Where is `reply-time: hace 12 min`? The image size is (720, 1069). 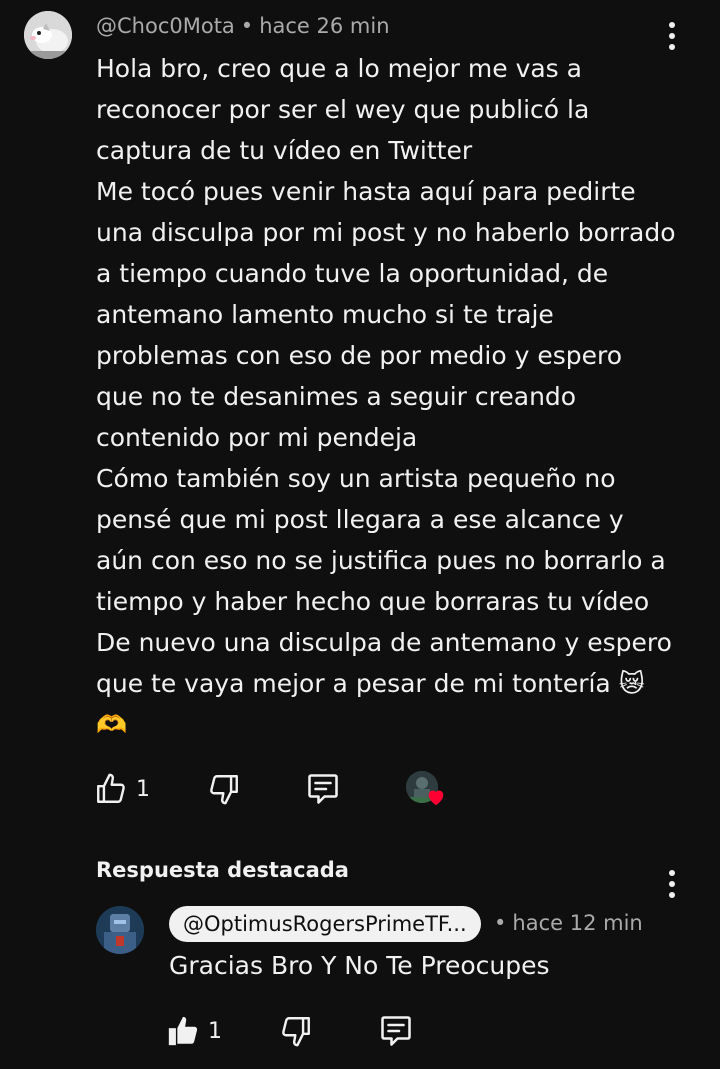 reply-time: hace 12 min is located at coordinates (577, 923).